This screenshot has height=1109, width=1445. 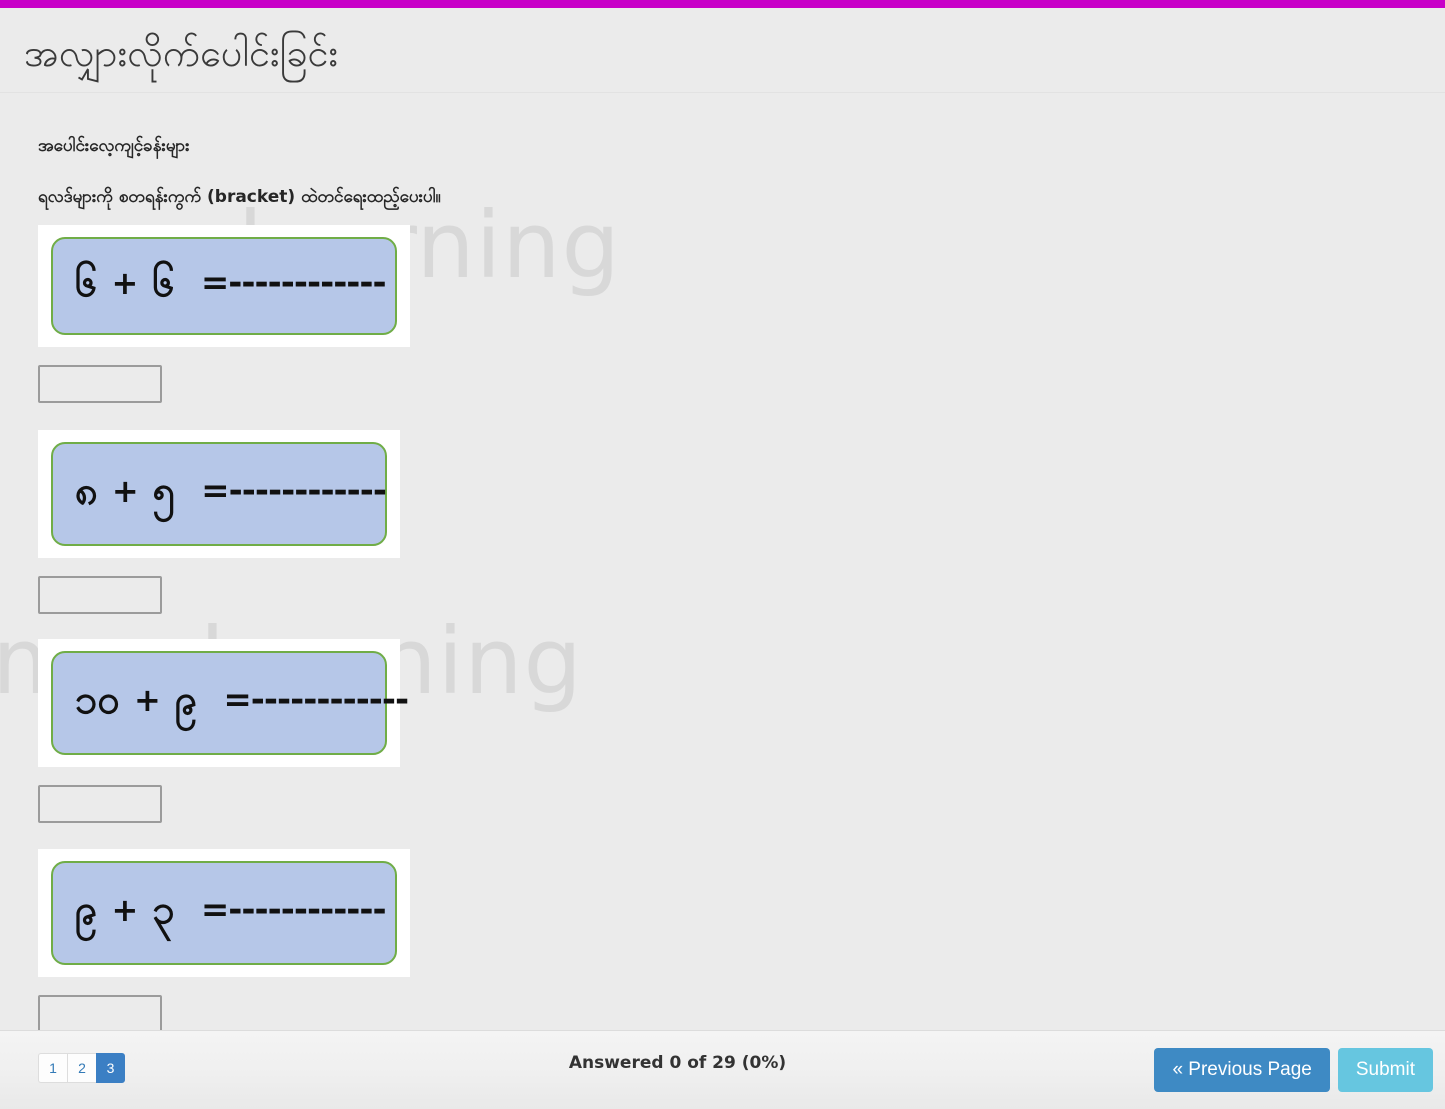 What do you see at coordinates (97, 699) in the screenshot?
I see `operand-left: ၁၀` at bounding box center [97, 699].